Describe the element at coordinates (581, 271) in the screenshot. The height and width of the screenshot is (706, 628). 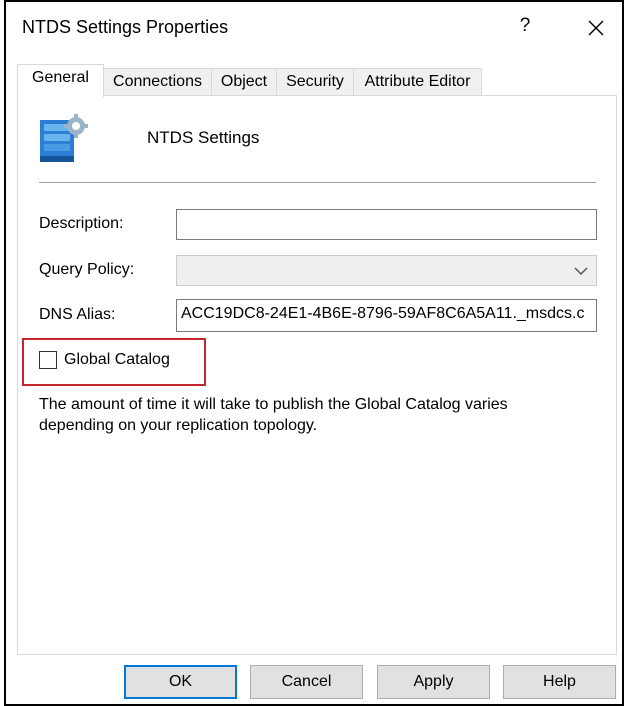
I see `chevron-down-icon` at that location.